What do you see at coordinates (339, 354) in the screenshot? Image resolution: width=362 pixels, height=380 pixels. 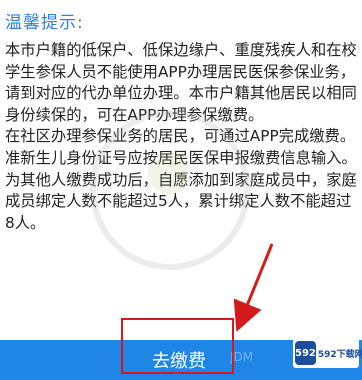 I see `logo-text: 592下载网` at bounding box center [339, 354].